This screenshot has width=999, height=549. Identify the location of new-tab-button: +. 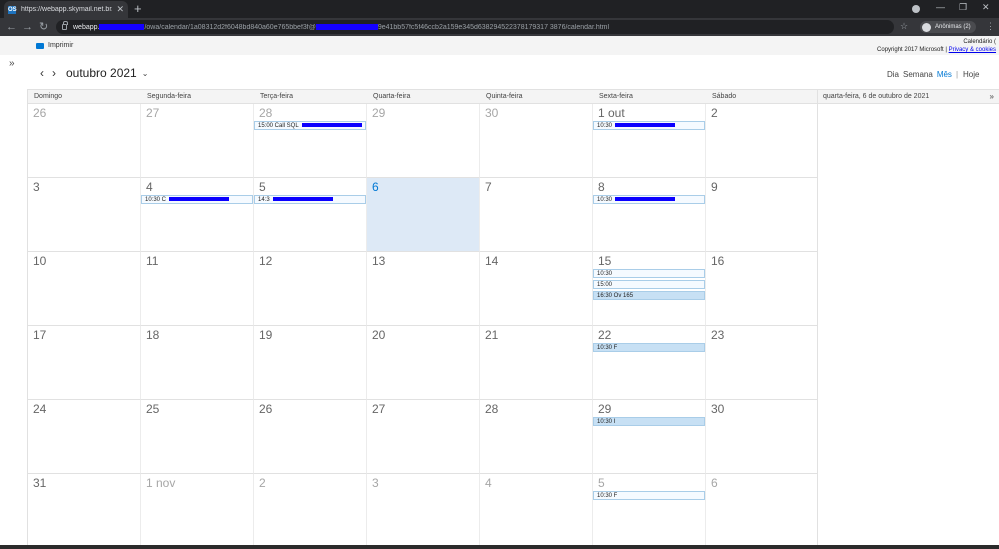
(138, 9).